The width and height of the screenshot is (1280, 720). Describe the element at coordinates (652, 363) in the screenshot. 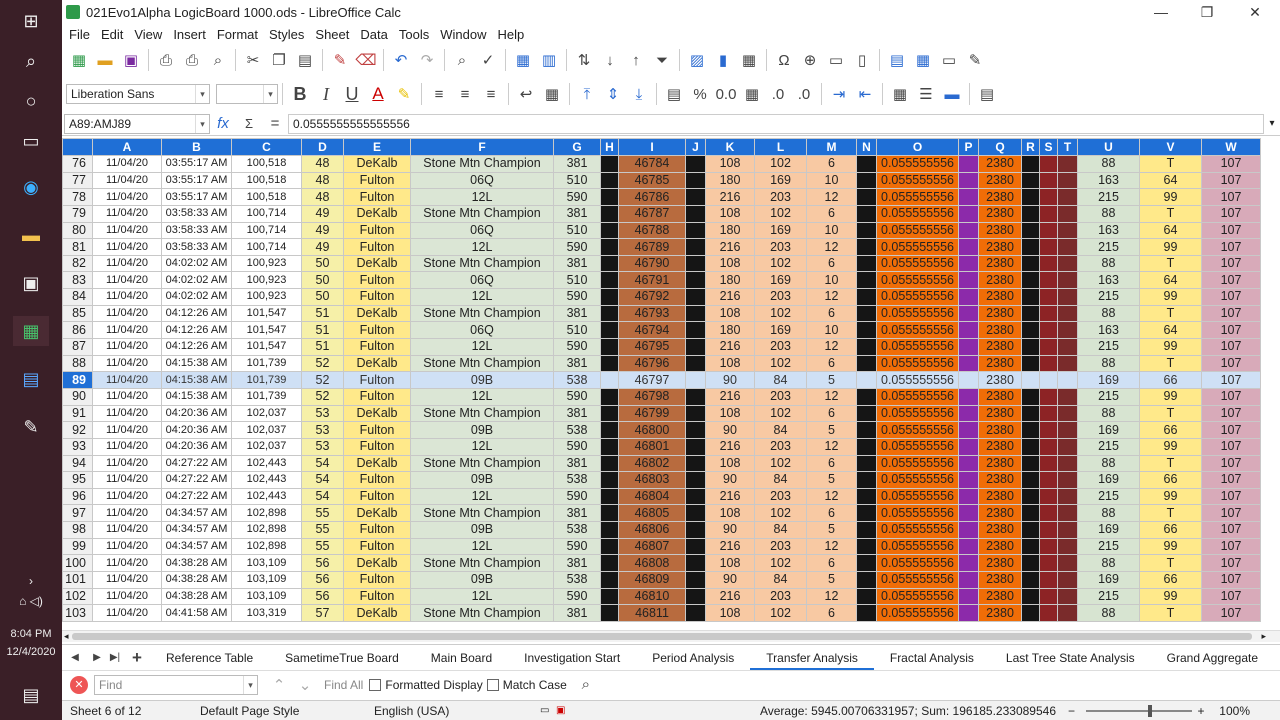

I see `cell: 46796` at that location.